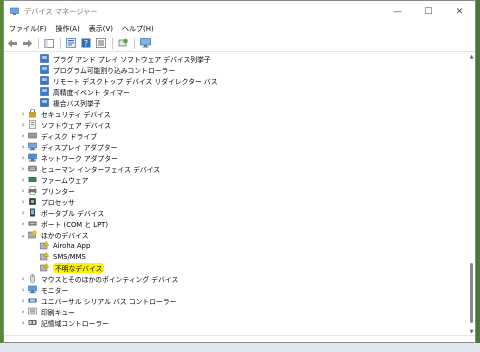 Image resolution: width=480 pixels, height=352 pixels. I want to click on tree-item: › ネットワーク アダプター, so click(68, 157).